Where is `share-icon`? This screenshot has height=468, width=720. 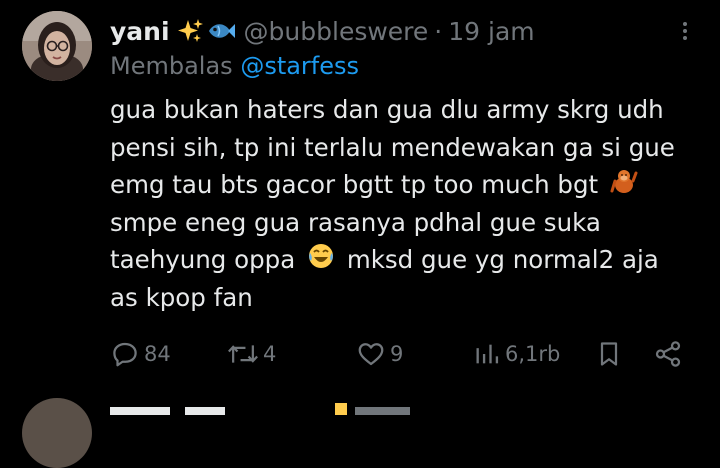
share-icon is located at coordinates (668, 354).